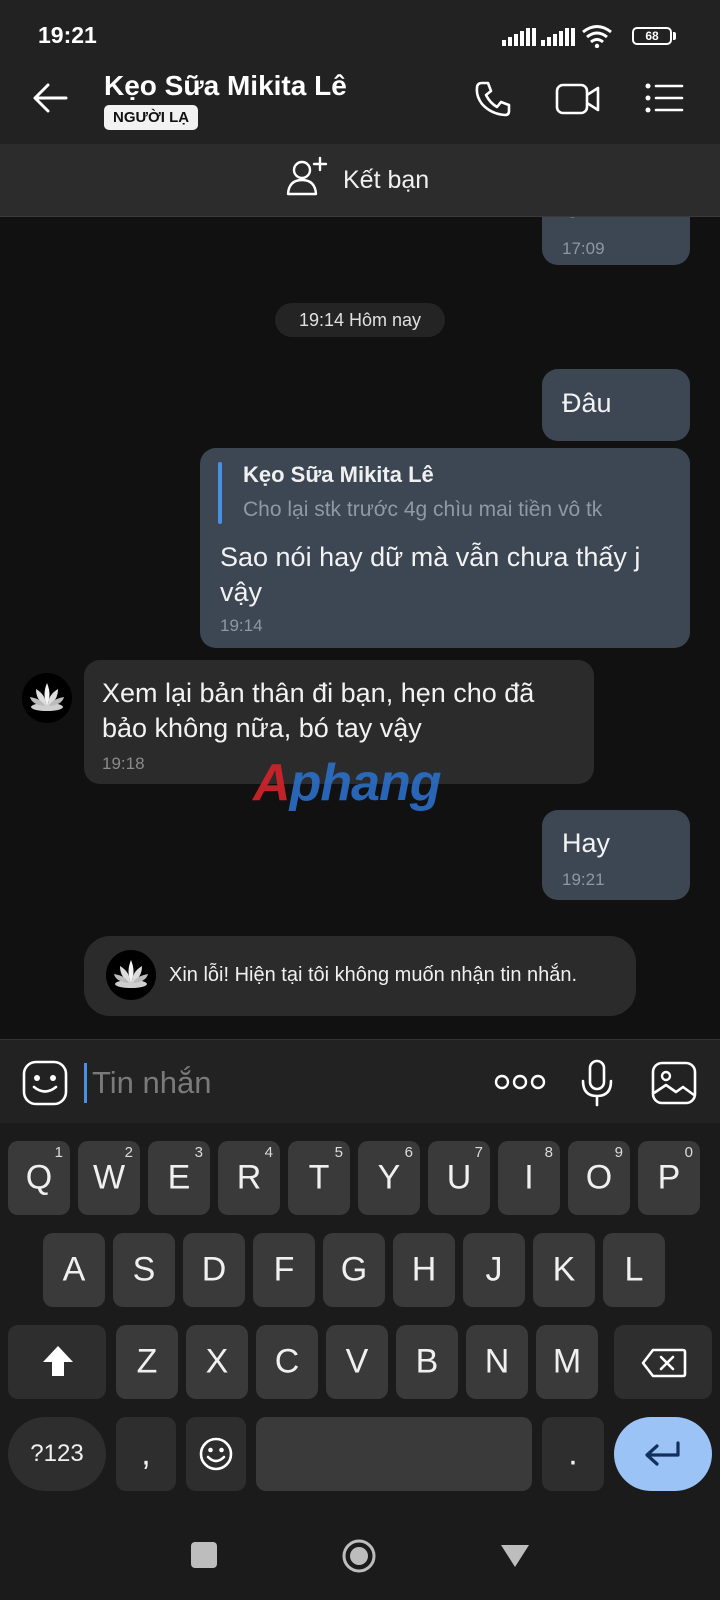 This screenshot has width=720, height=1600. What do you see at coordinates (389, 1178) in the screenshot?
I see `key-y: Y6` at bounding box center [389, 1178].